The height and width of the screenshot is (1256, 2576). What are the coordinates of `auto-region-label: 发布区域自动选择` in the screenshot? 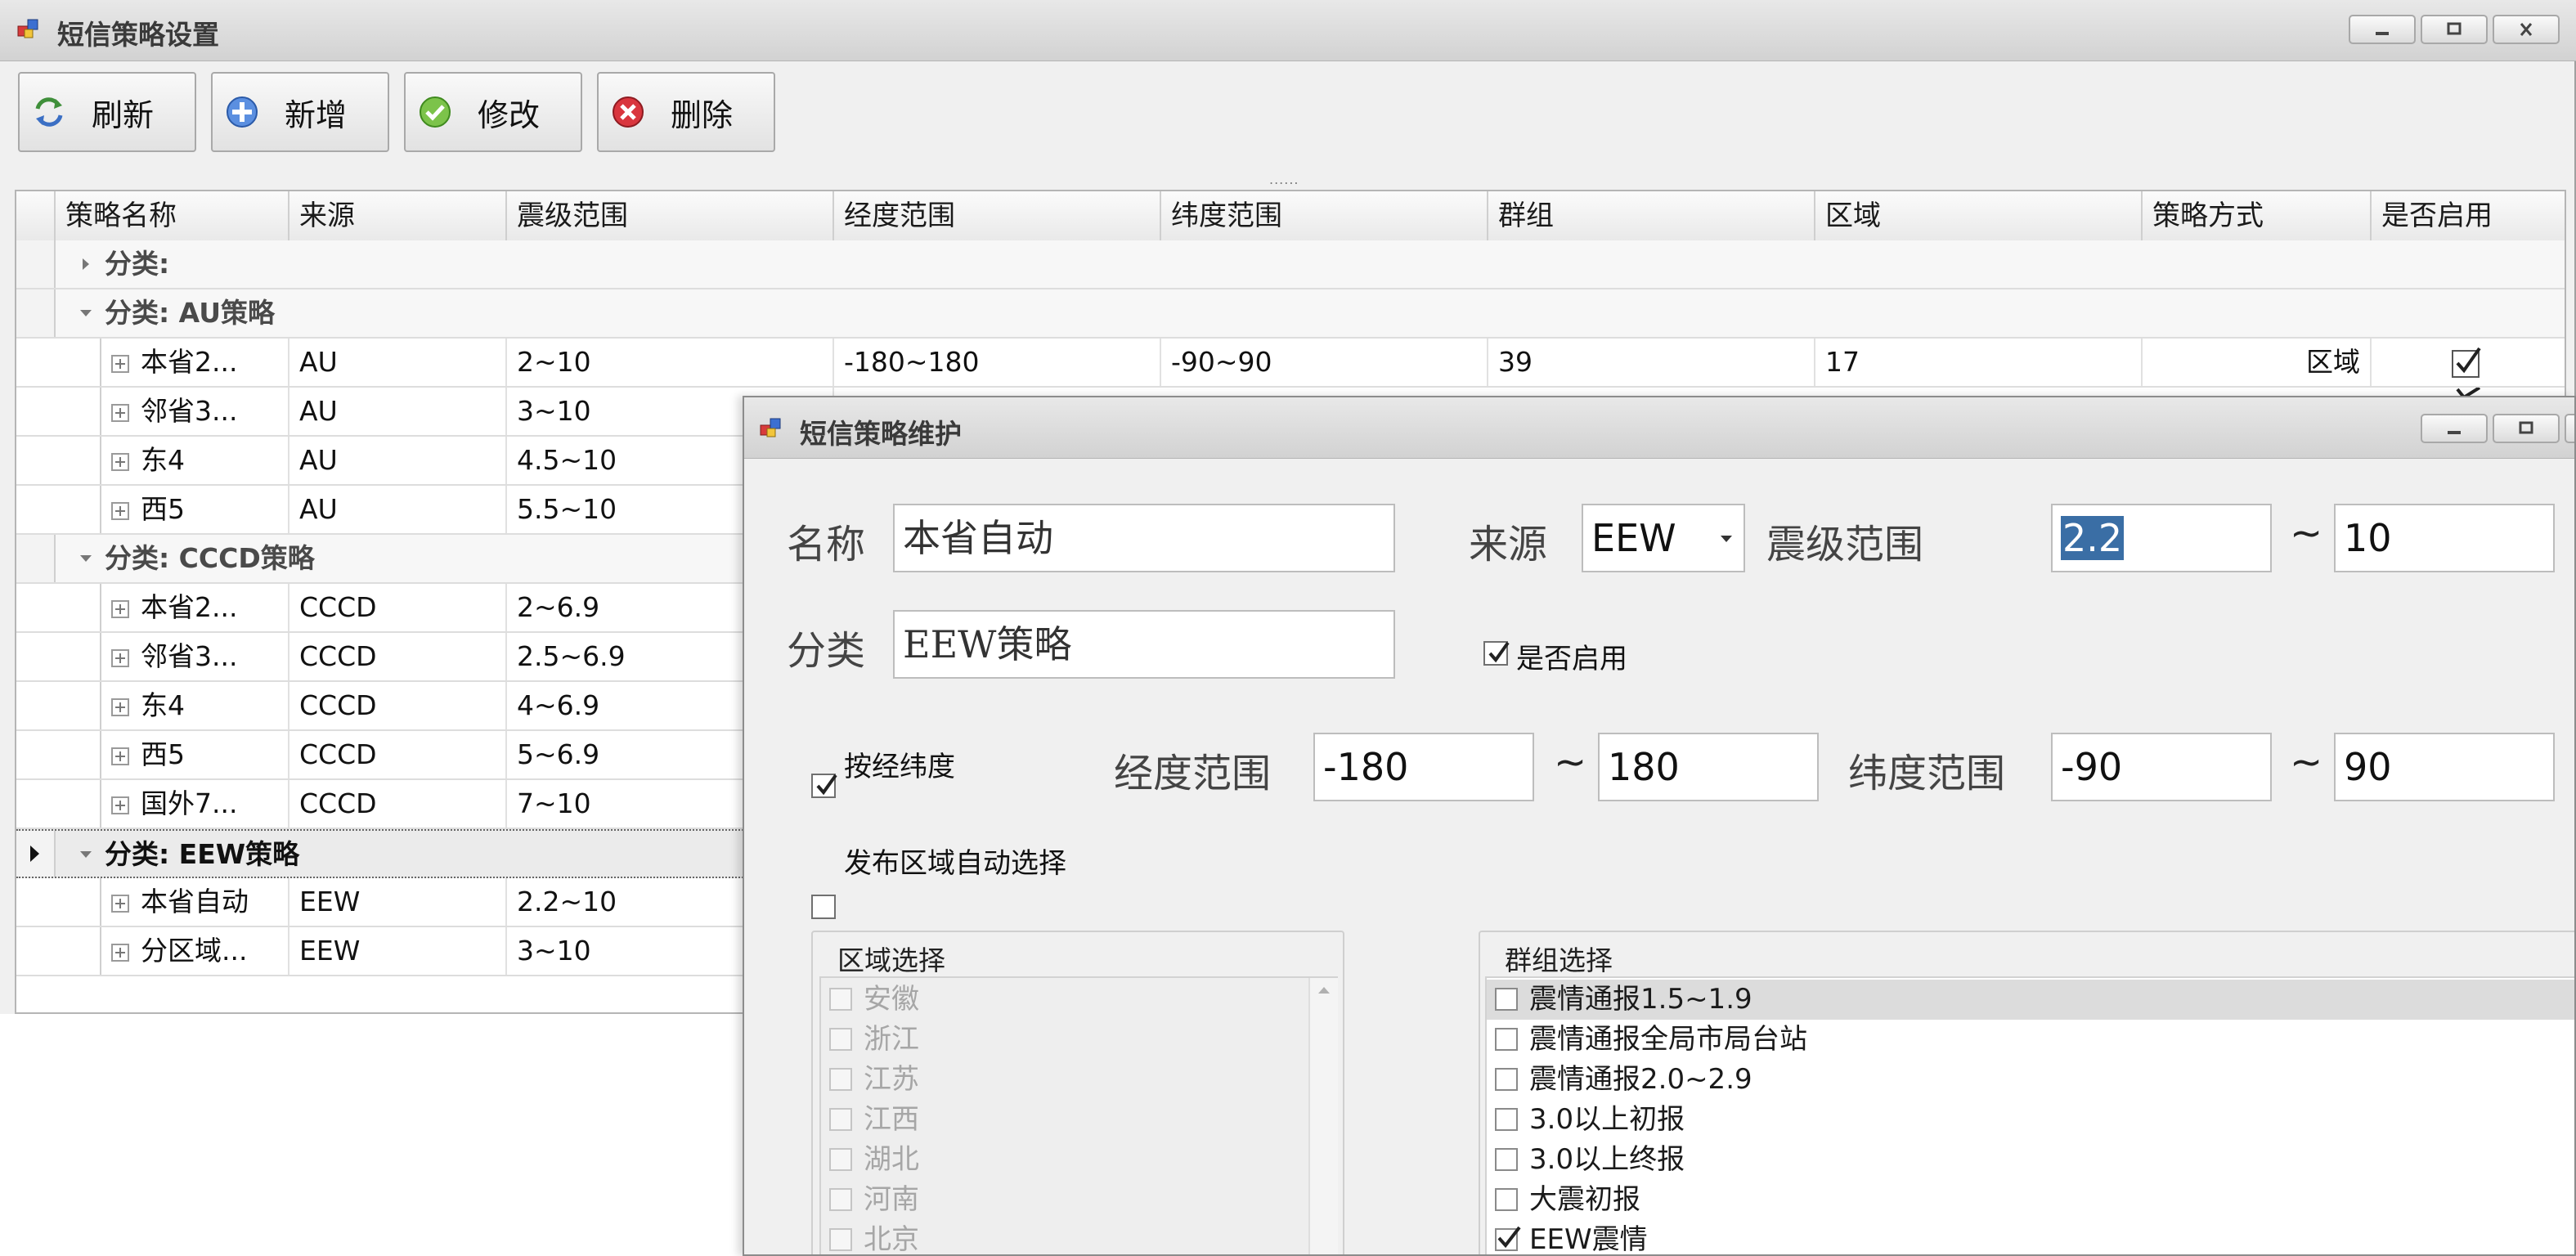 It's located at (955, 861).